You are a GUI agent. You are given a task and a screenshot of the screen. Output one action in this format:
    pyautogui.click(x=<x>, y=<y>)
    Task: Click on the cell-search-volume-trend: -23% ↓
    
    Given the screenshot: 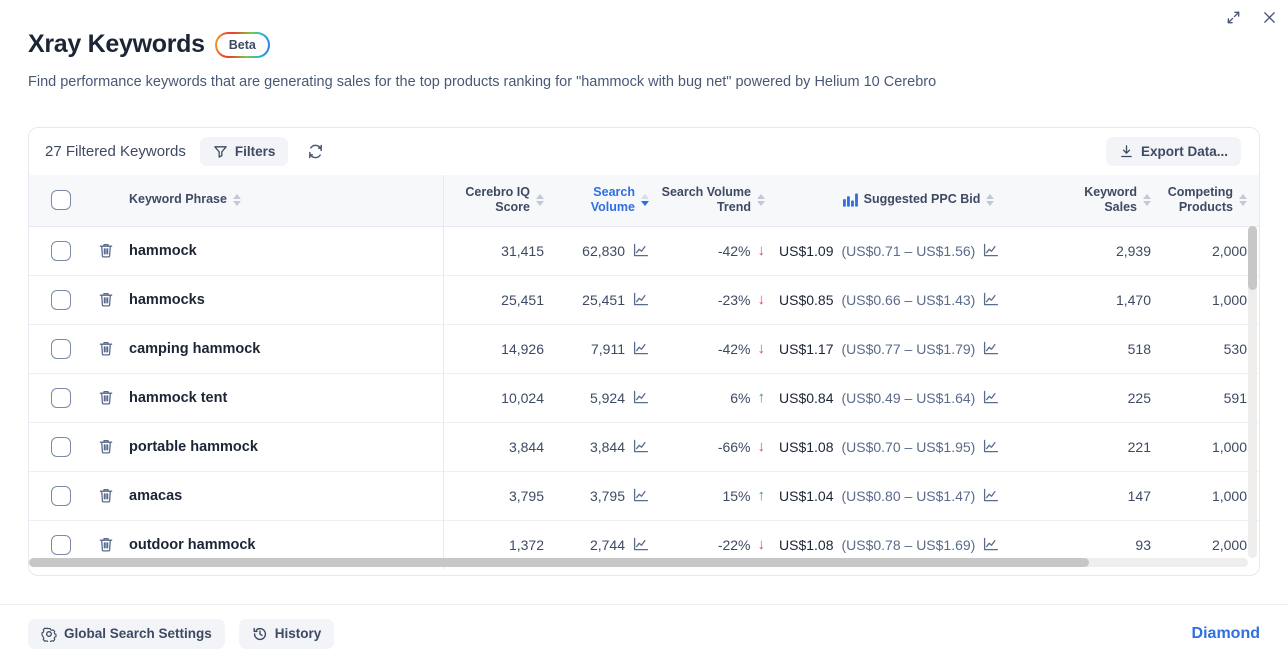 What is the action you would take?
    pyautogui.click(x=719, y=299)
    